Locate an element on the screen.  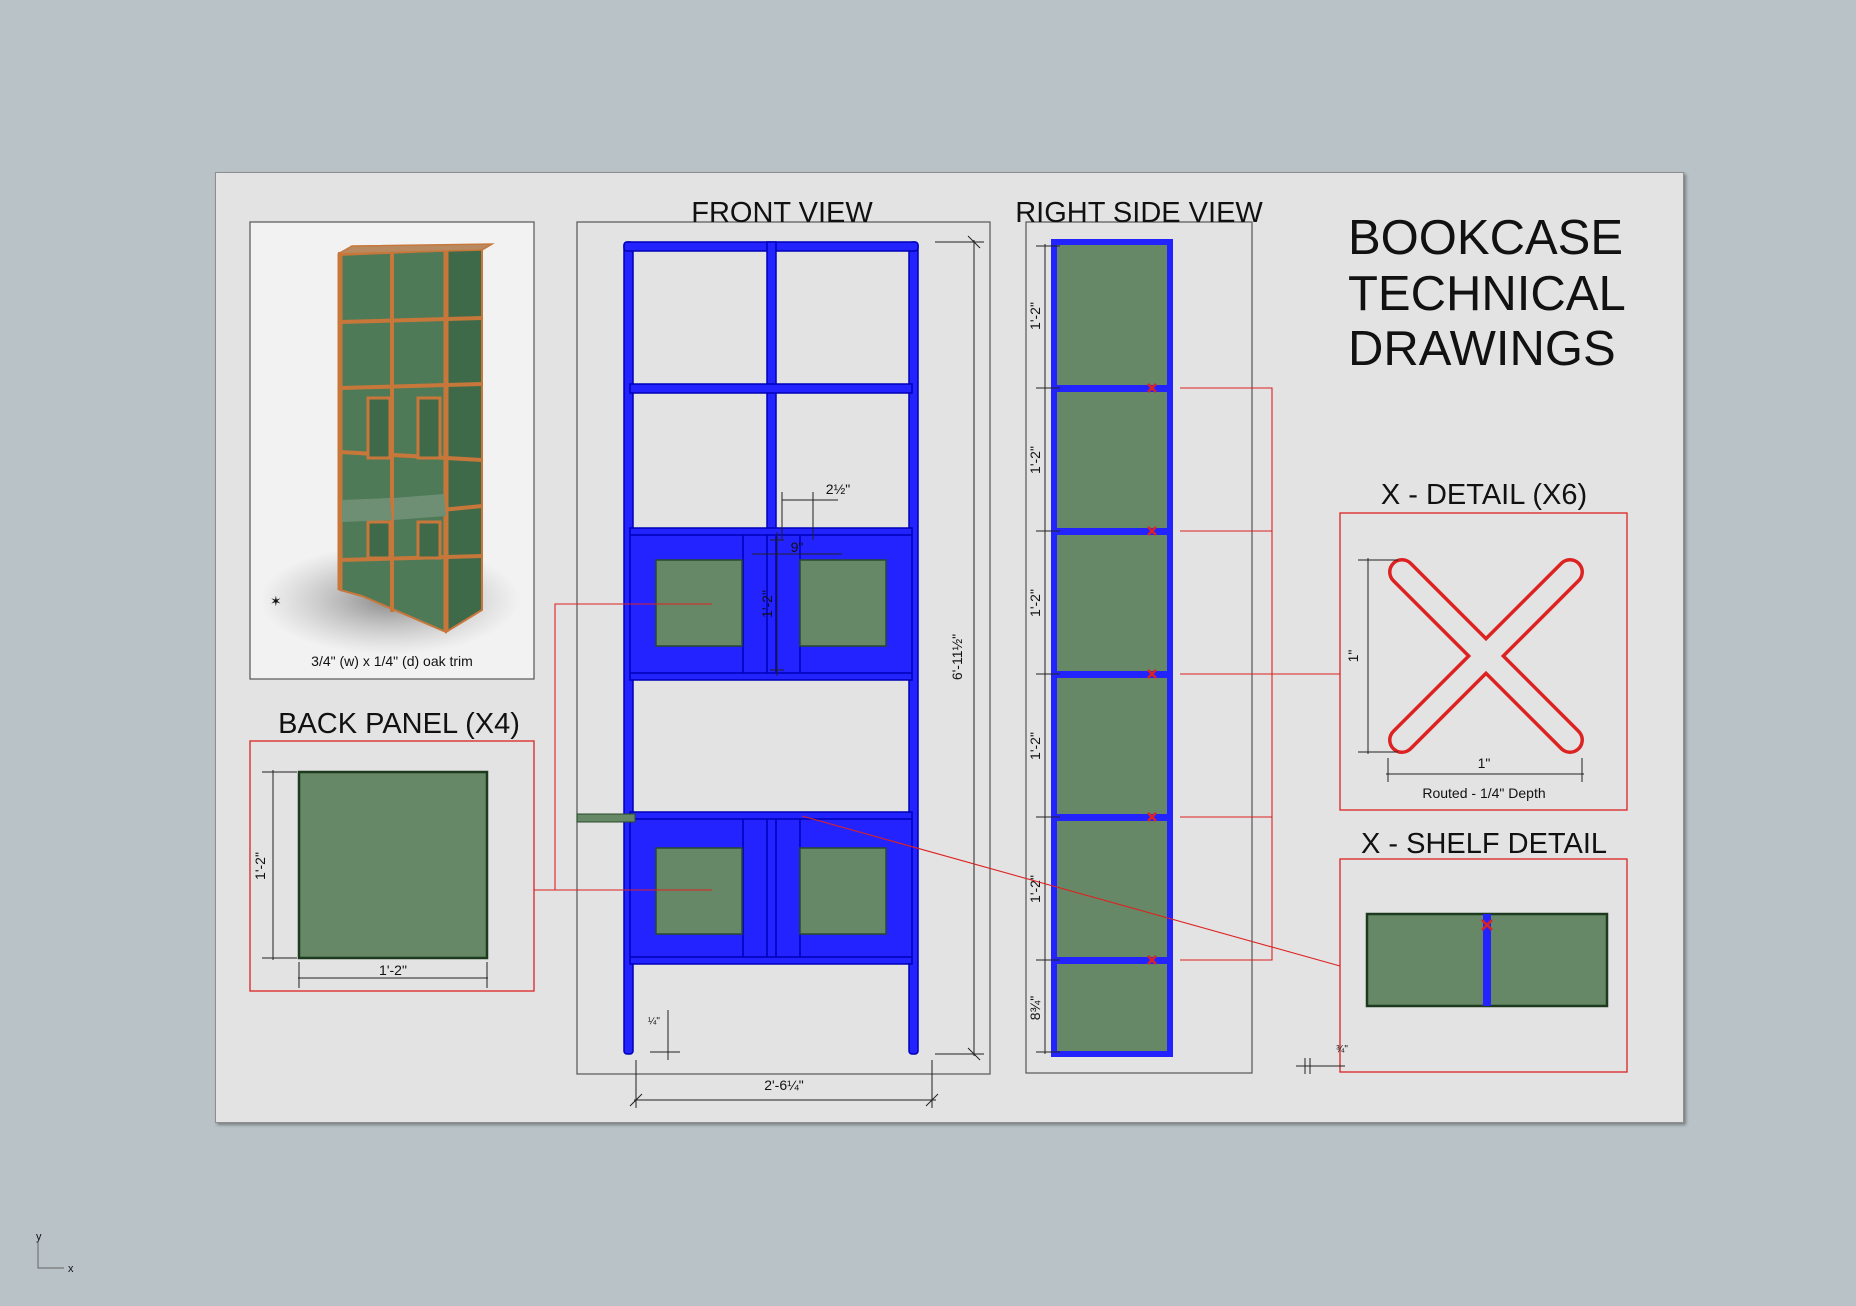
render-caption: 3/4" (w) x 1/4" (d) oak trim is located at coordinates (392, 661).